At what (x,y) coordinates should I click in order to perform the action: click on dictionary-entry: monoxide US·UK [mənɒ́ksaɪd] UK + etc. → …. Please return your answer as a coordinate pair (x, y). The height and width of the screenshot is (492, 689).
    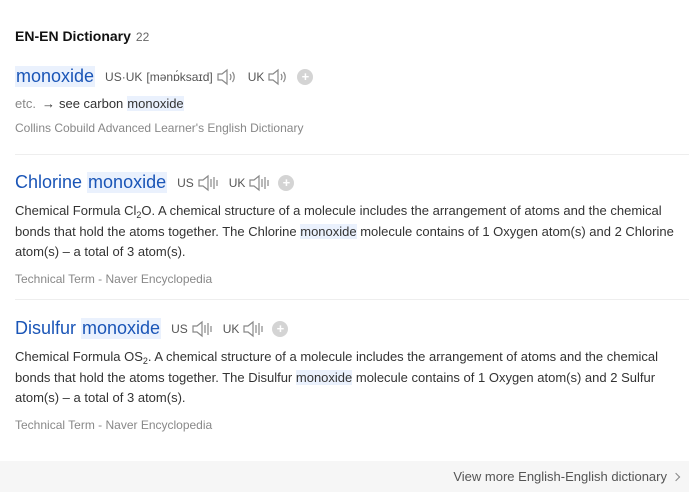
    Looking at the image, I should click on (352, 100).